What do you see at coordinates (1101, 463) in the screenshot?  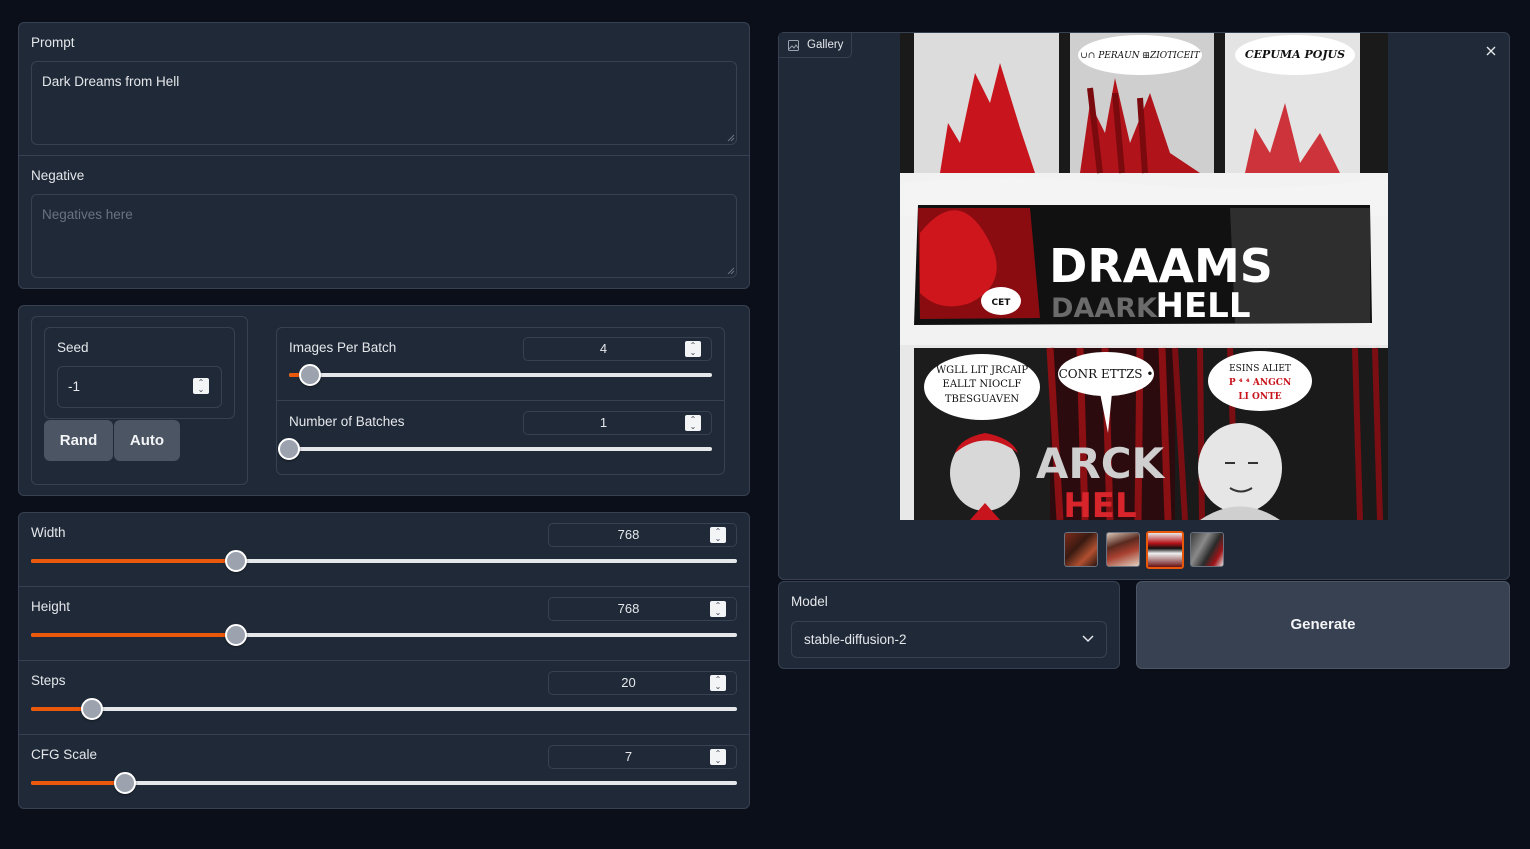 I see `comic-text: ARCK` at bounding box center [1101, 463].